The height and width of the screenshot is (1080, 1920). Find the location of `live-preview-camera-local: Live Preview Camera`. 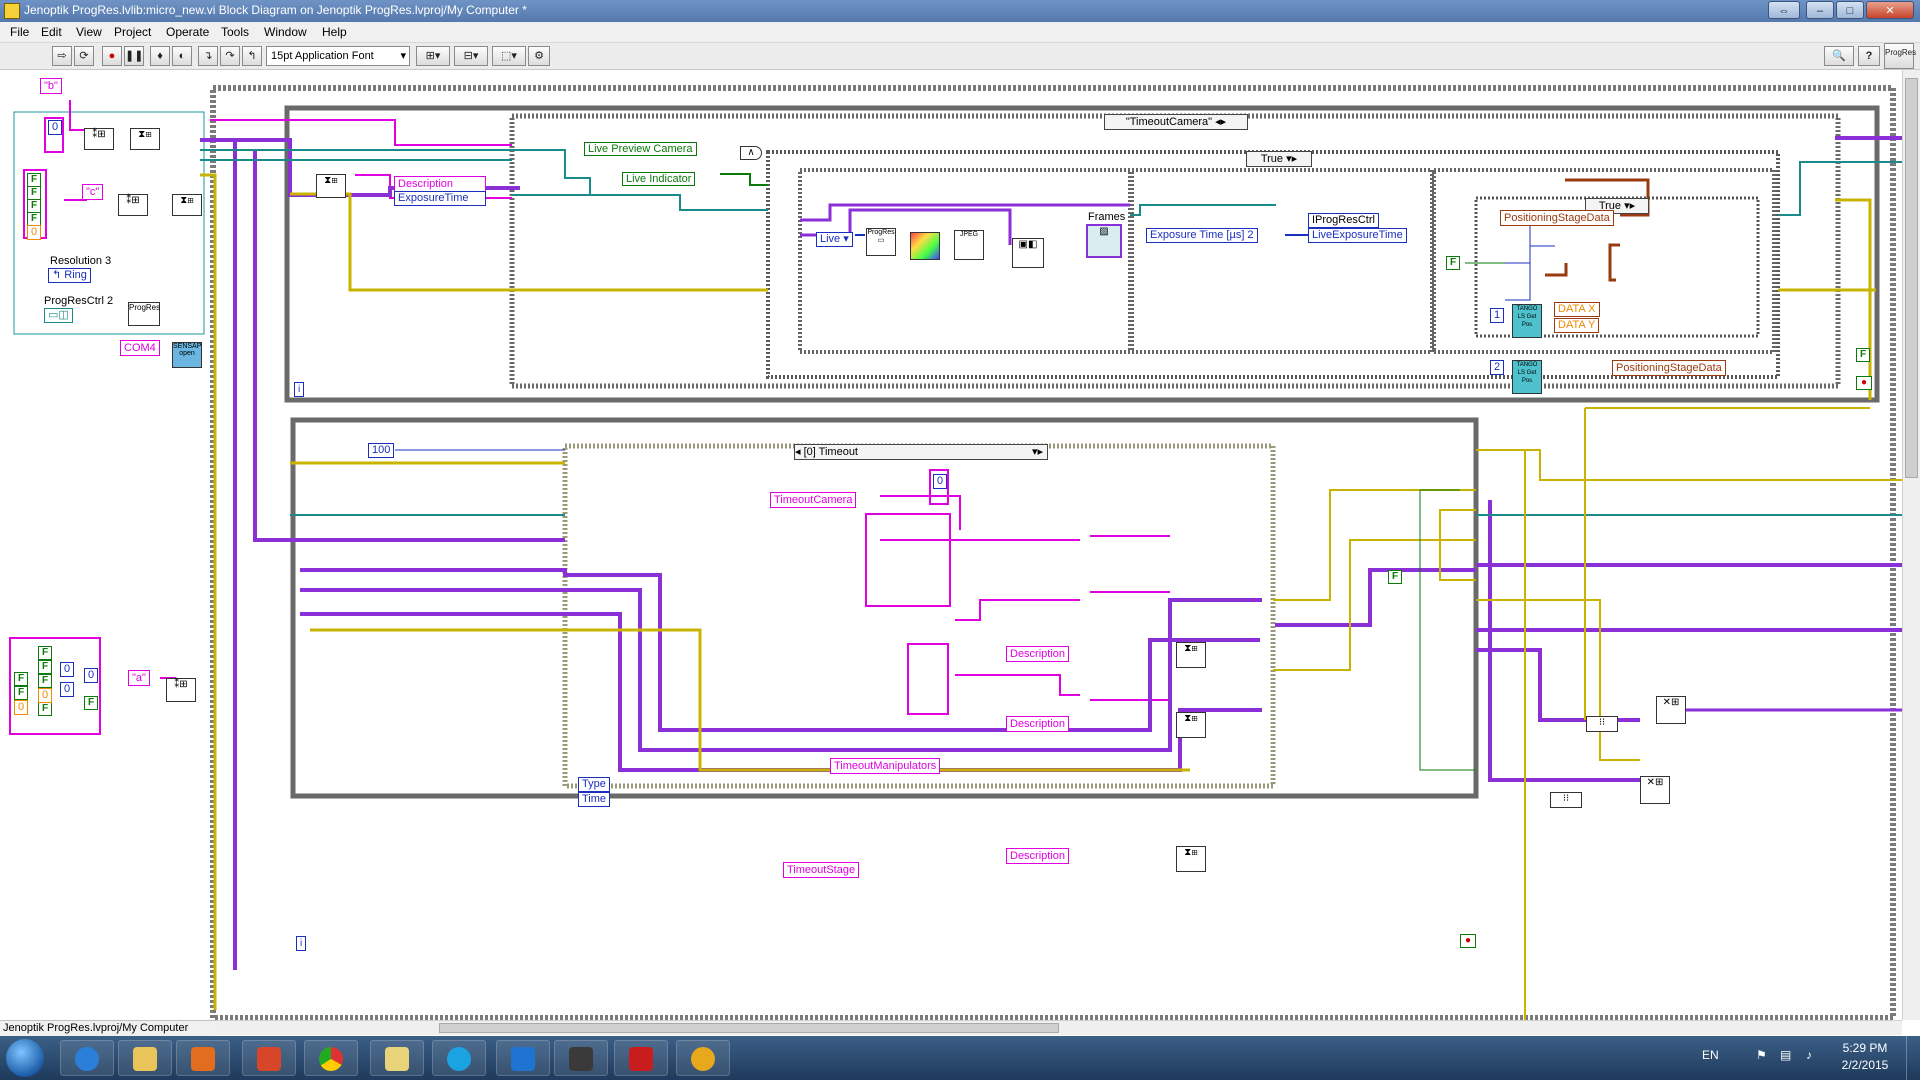

live-preview-camera-local: Live Preview Camera is located at coordinates (640, 149).